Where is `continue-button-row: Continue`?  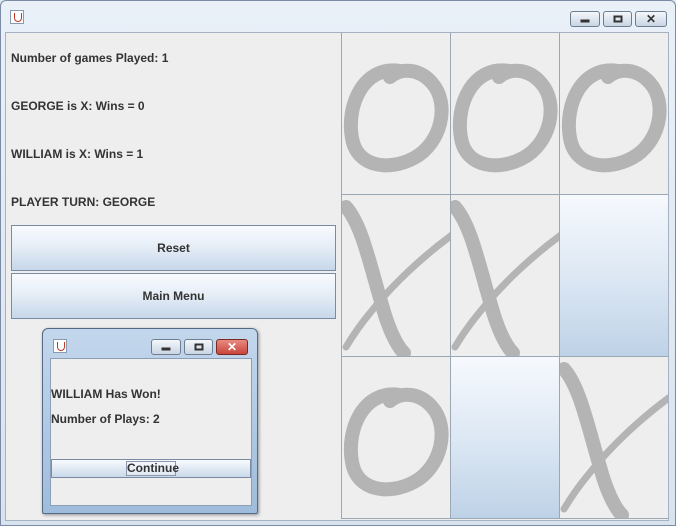
continue-button-row: Continue is located at coordinates (151, 468).